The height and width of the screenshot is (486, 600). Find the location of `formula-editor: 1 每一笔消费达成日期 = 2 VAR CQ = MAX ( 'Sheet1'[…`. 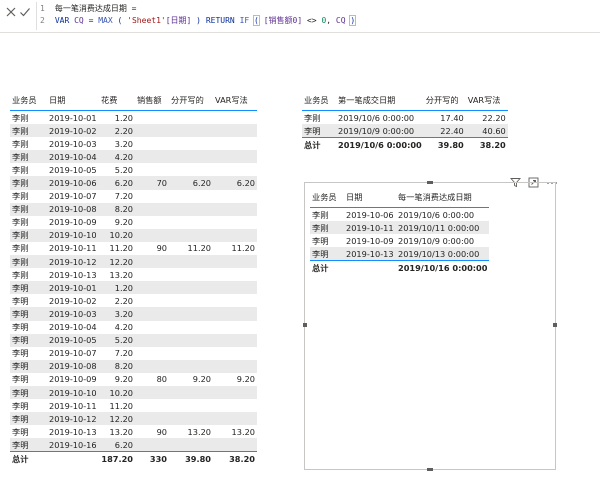

formula-editor: 1 每一笔消费达成日期 = 2 VAR CQ = MAX ( 'Sheet1'[… is located at coordinates (198, 15).